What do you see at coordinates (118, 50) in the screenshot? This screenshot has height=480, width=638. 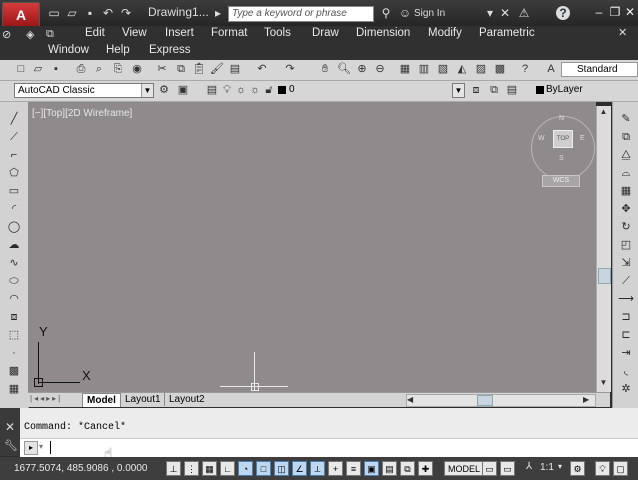 I see `menu-help: Help` at bounding box center [118, 50].